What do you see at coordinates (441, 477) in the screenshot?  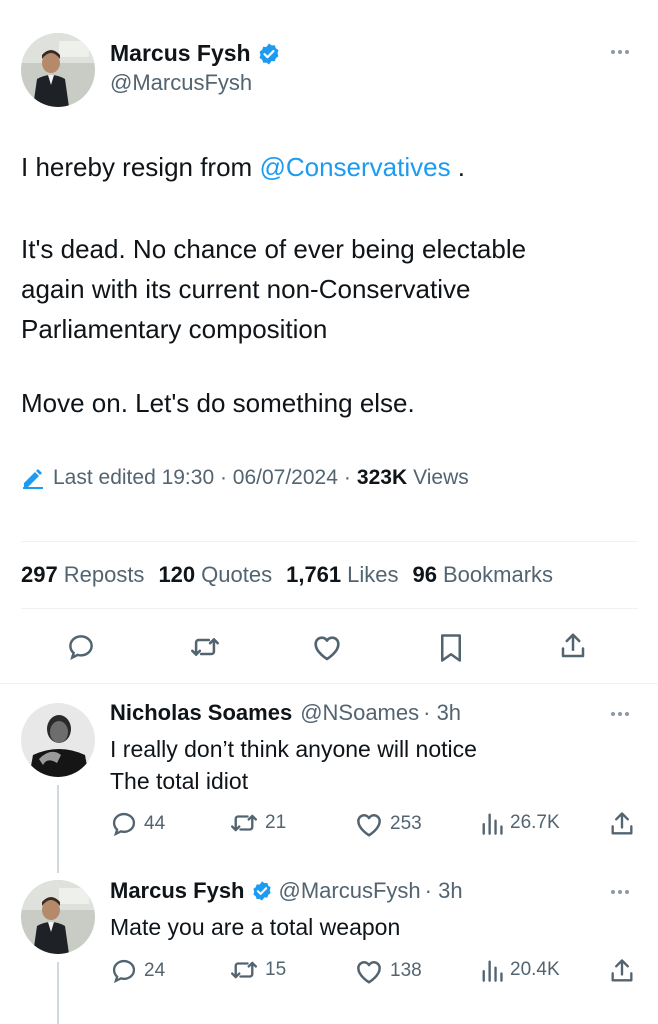 I see `views-label: Views` at bounding box center [441, 477].